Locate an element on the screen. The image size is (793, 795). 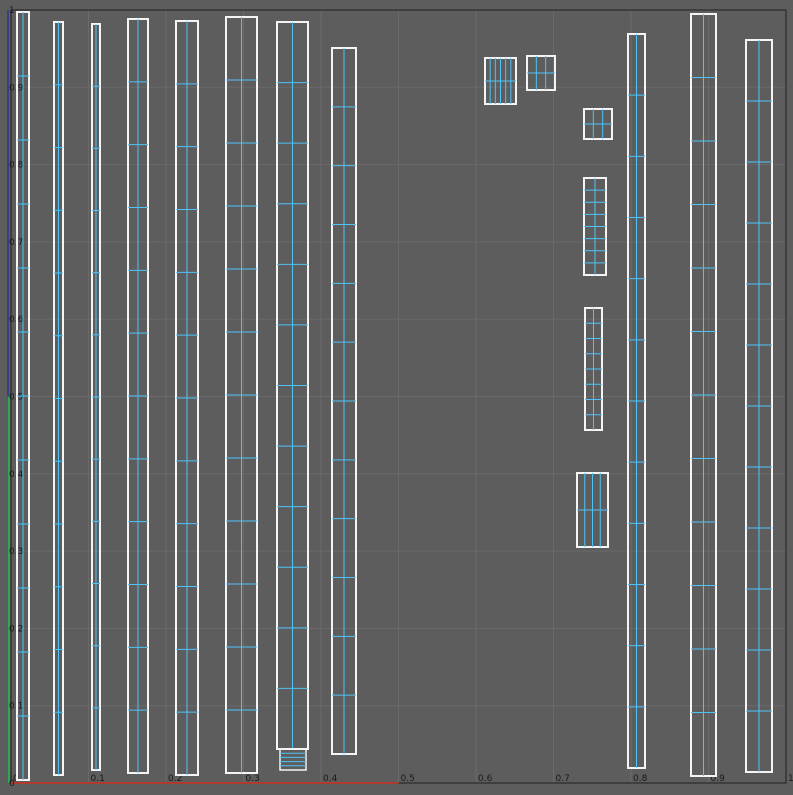
u-tick-label: 0.8 is located at coordinates (640, 779).